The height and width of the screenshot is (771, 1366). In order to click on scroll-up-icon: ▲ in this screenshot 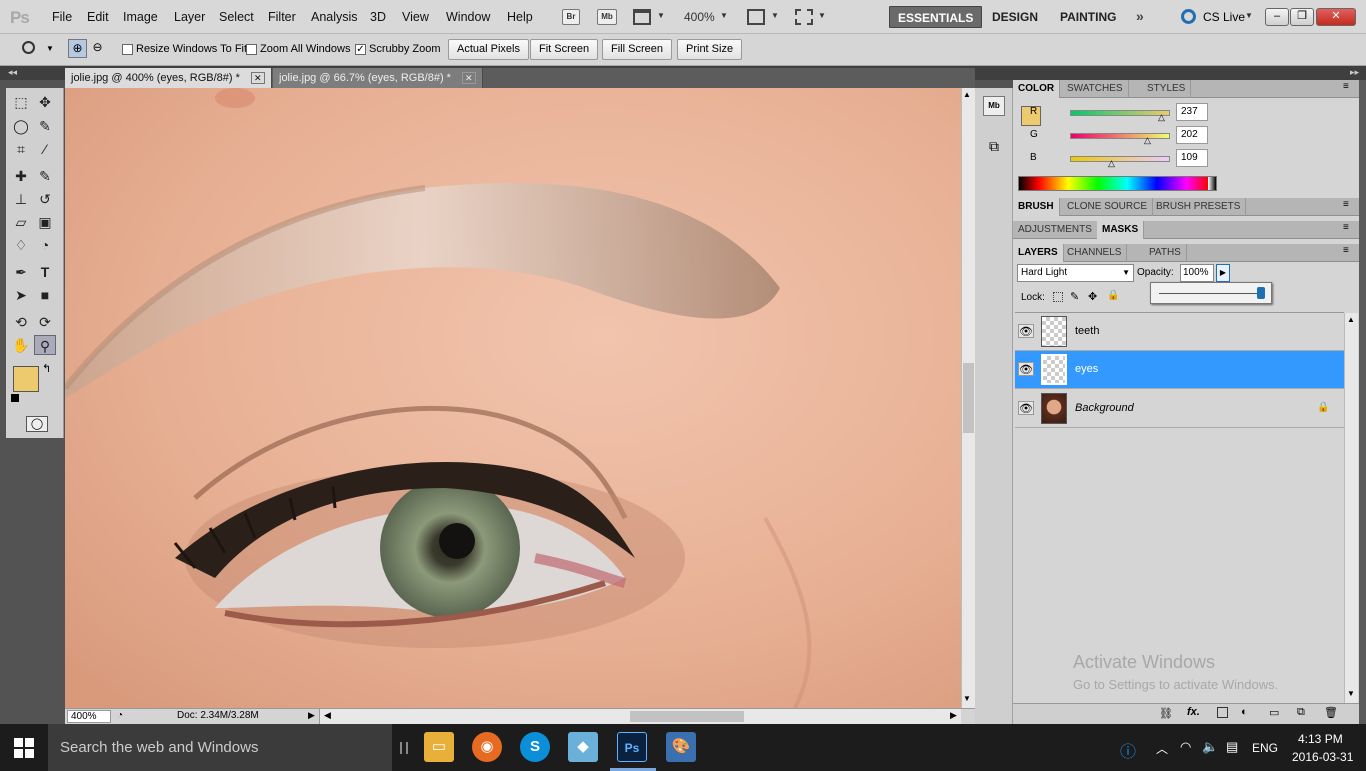, I will do `click(1351, 319)`.